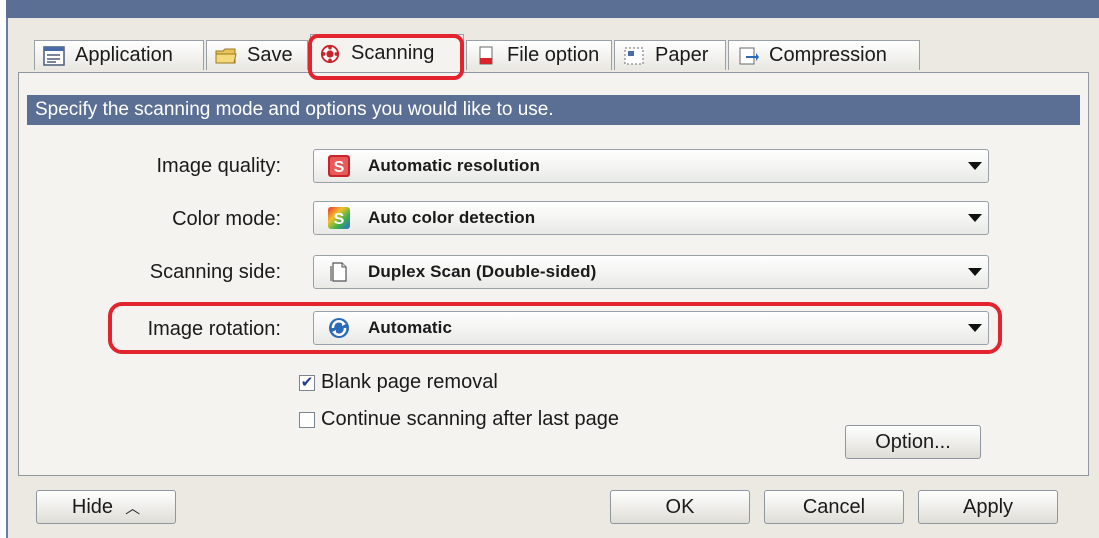  I want to click on scanning-tab-highlight, so click(386, 57).